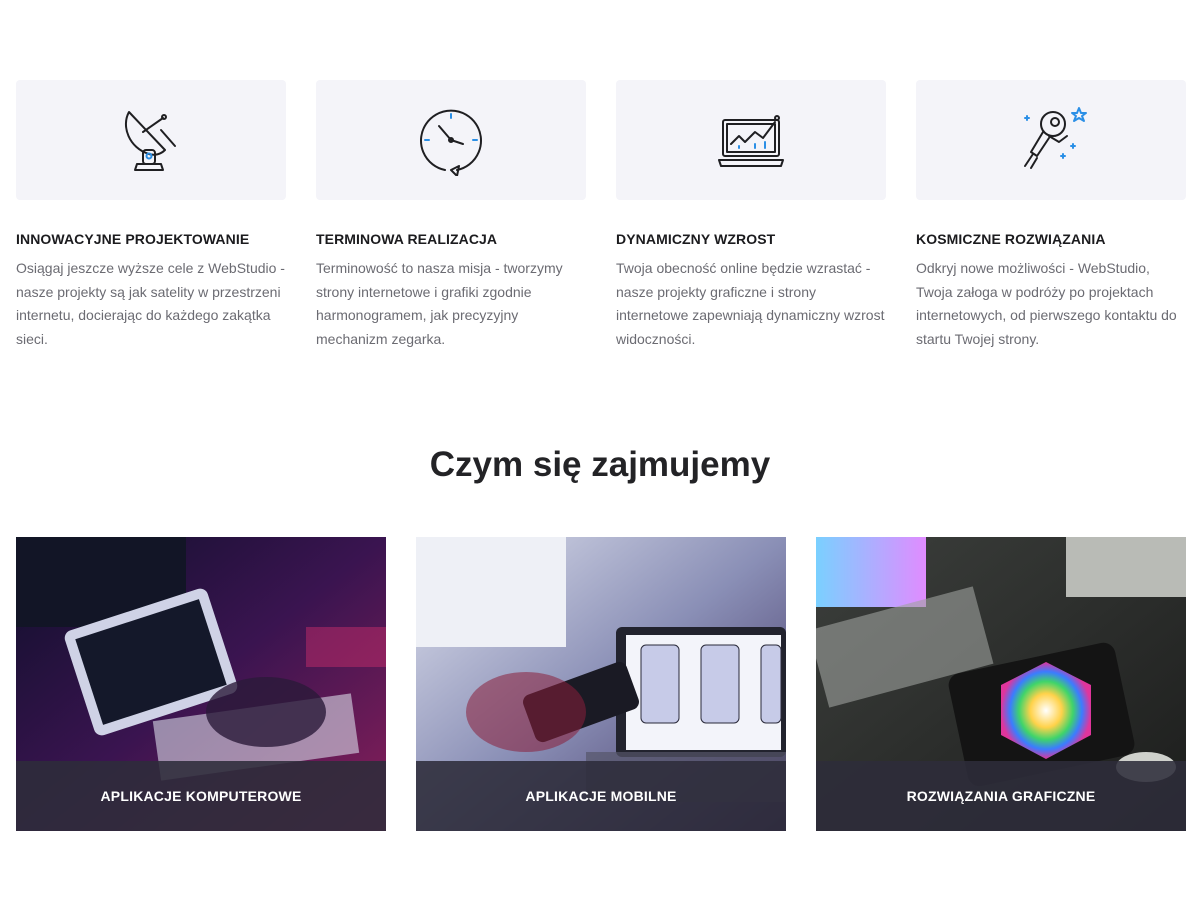 This screenshot has height=911, width=1200. I want to click on service-label: APLIKACJE MOBILNE, so click(601, 796).